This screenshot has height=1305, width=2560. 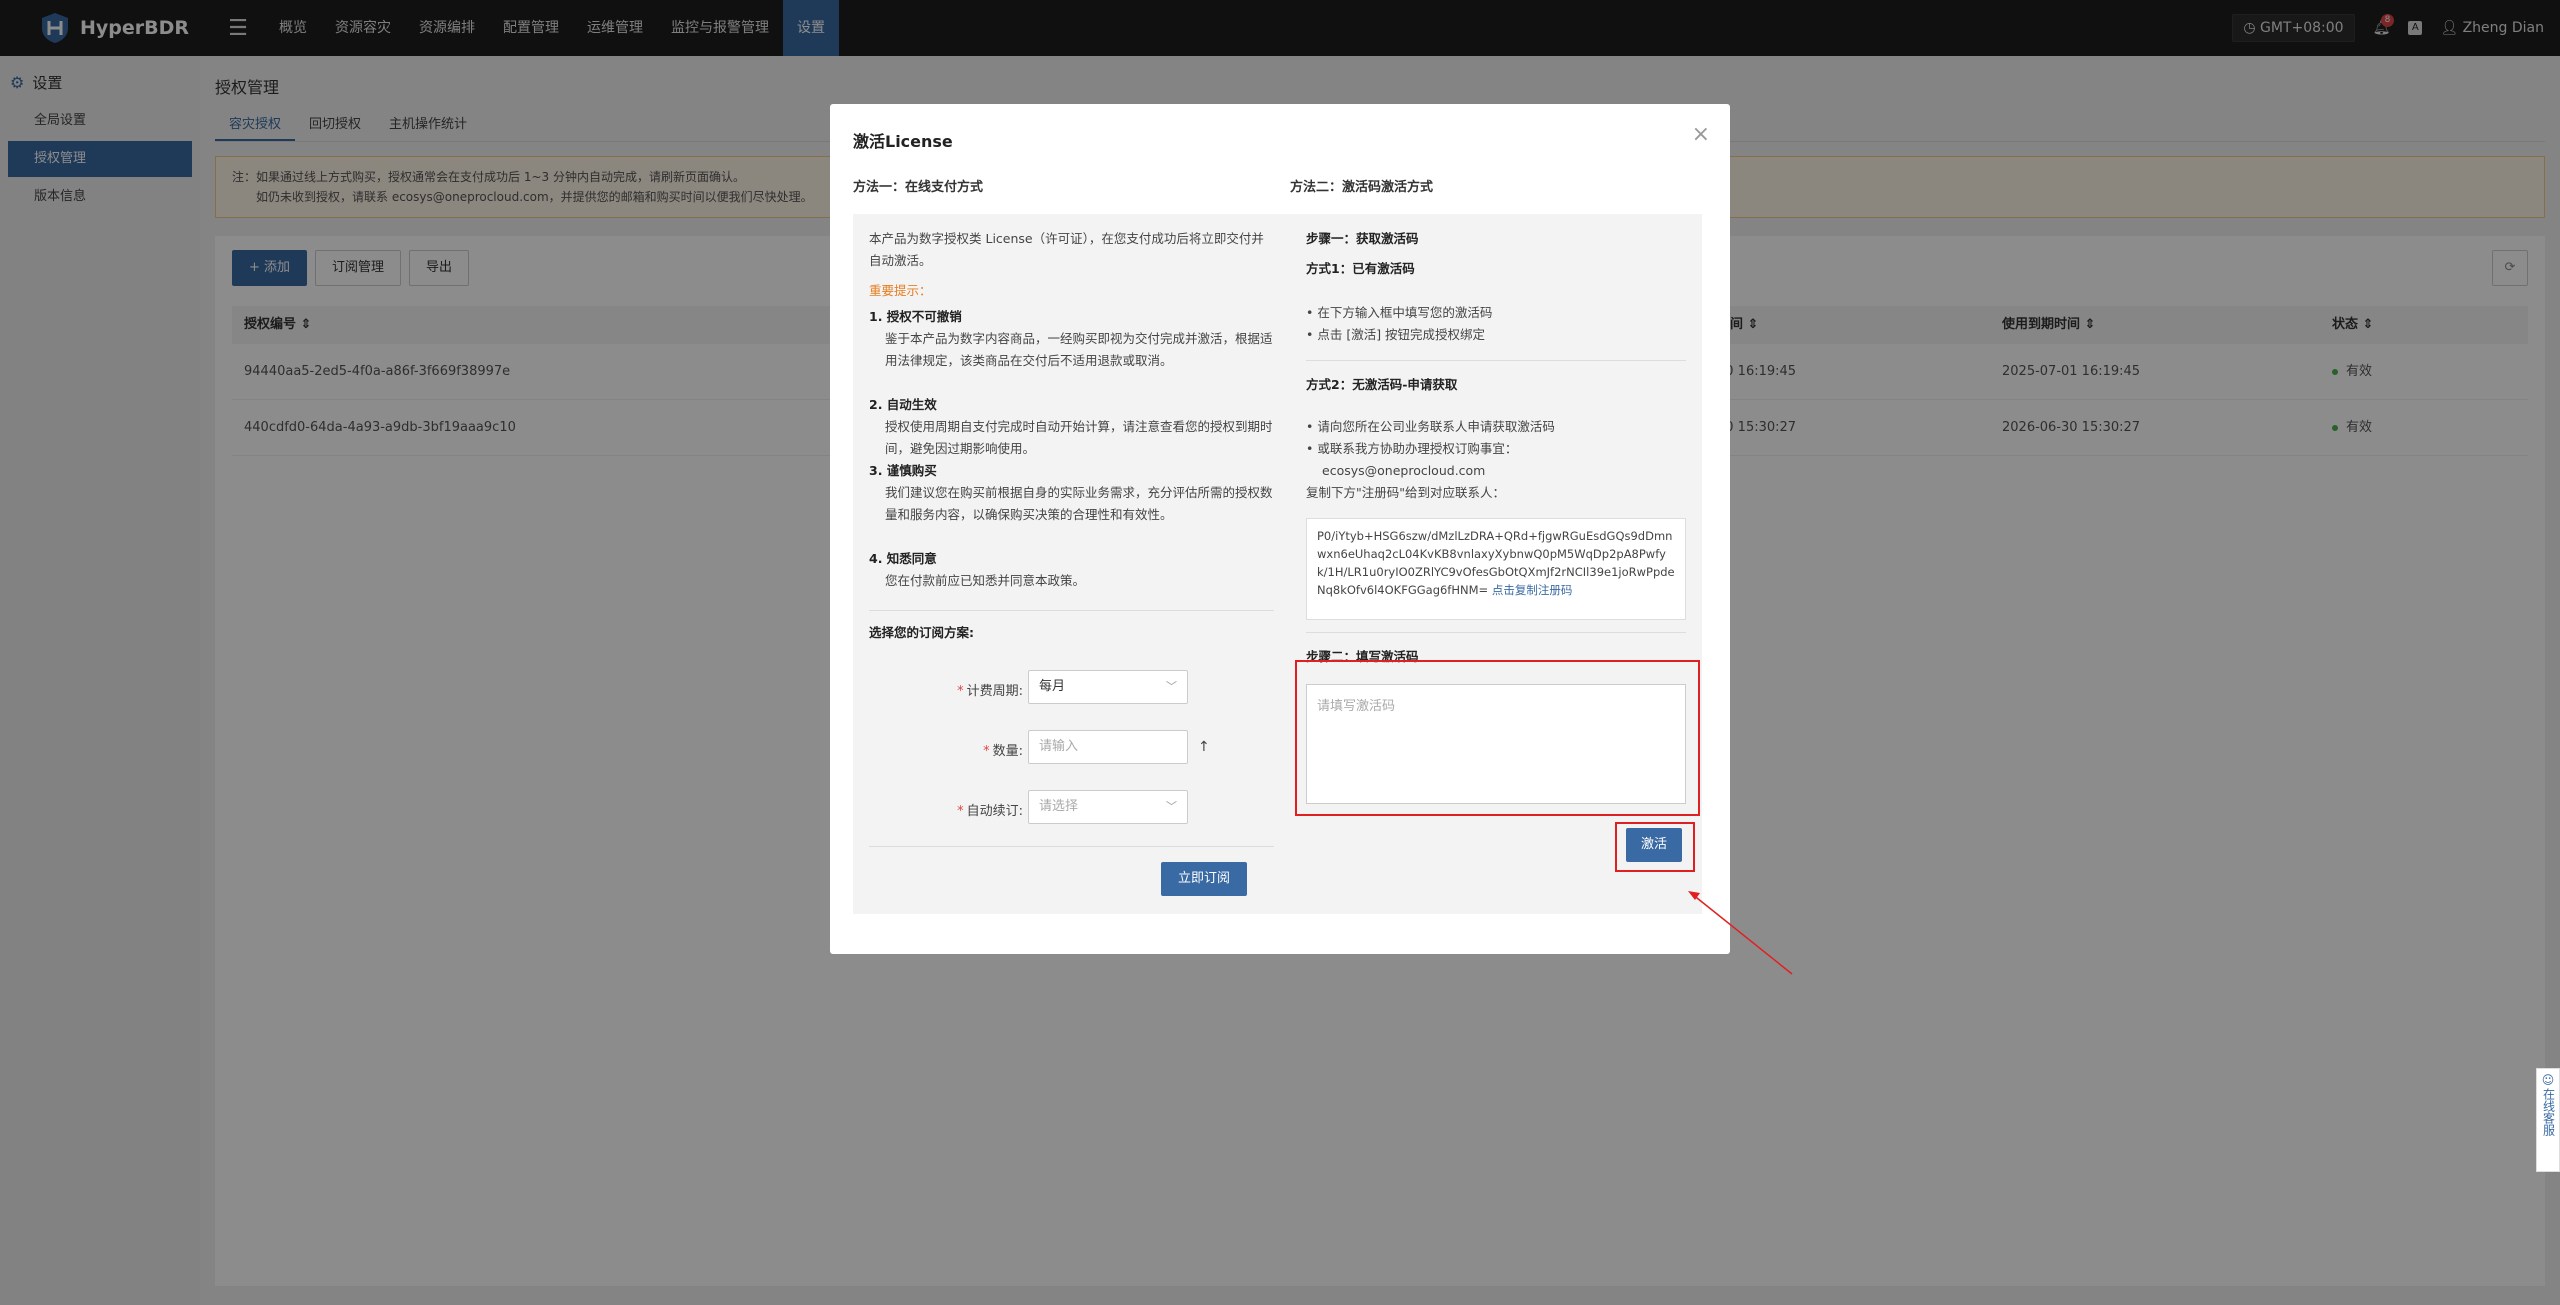 I want to click on way-one-title: 方式1：已有激活码, so click(x=1360, y=268).